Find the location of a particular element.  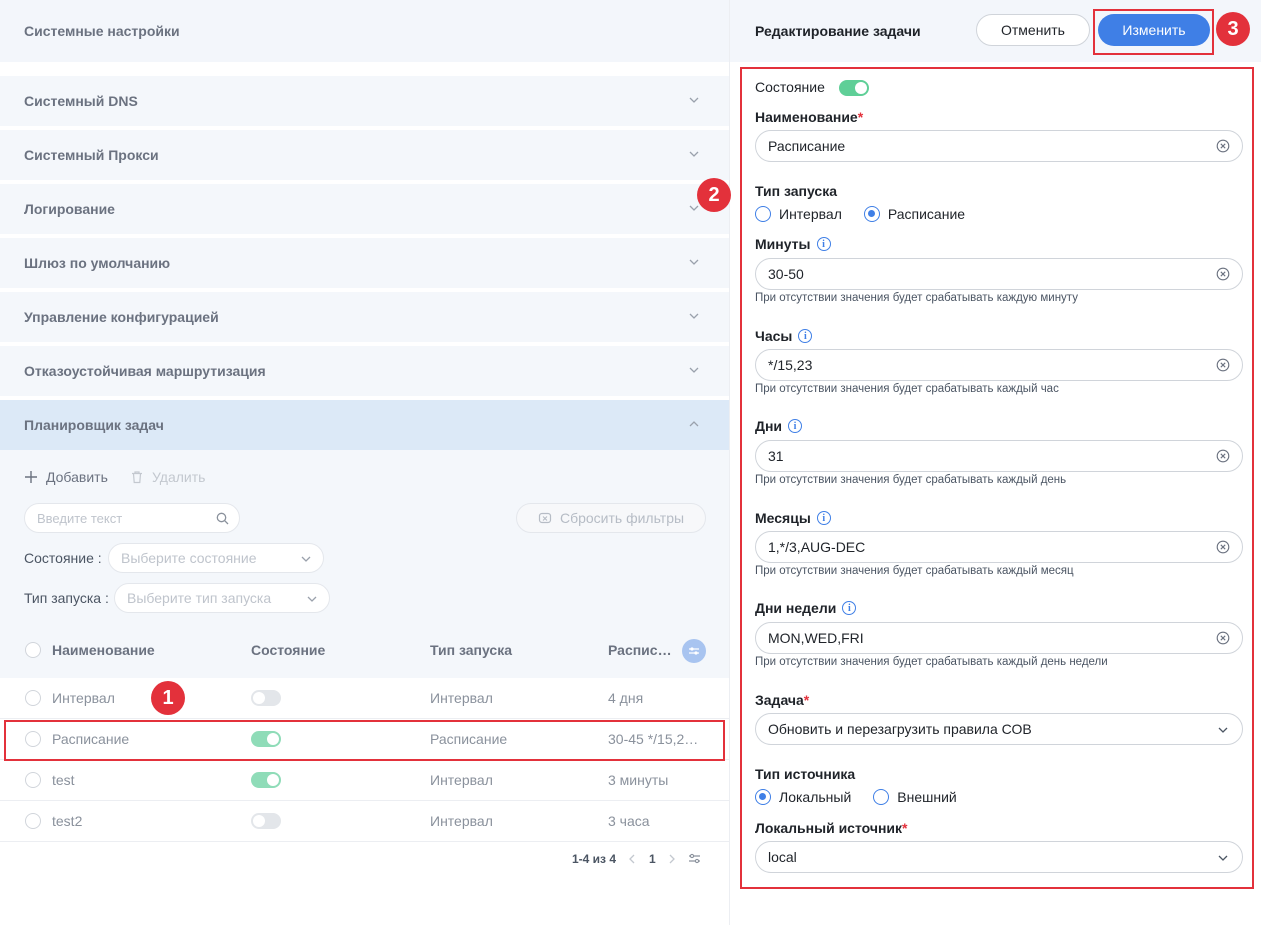

row-schedule: 3 минуты is located at coordinates (638, 780).